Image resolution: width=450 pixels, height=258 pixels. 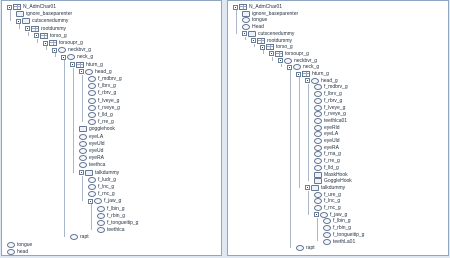 What do you see at coordinates (49, 14) in the screenshot?
I see `tree-node-label: ignore_baseparenter` at bounding box center [49, 14].